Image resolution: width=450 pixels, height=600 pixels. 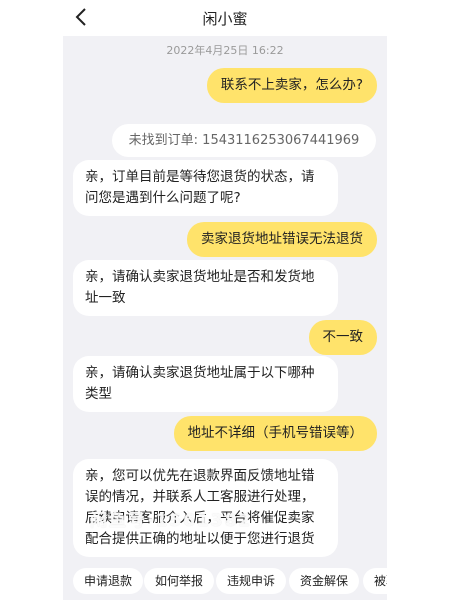 I want to click on quick-action-chip: 违规申诉, so click(x=251, y=581).